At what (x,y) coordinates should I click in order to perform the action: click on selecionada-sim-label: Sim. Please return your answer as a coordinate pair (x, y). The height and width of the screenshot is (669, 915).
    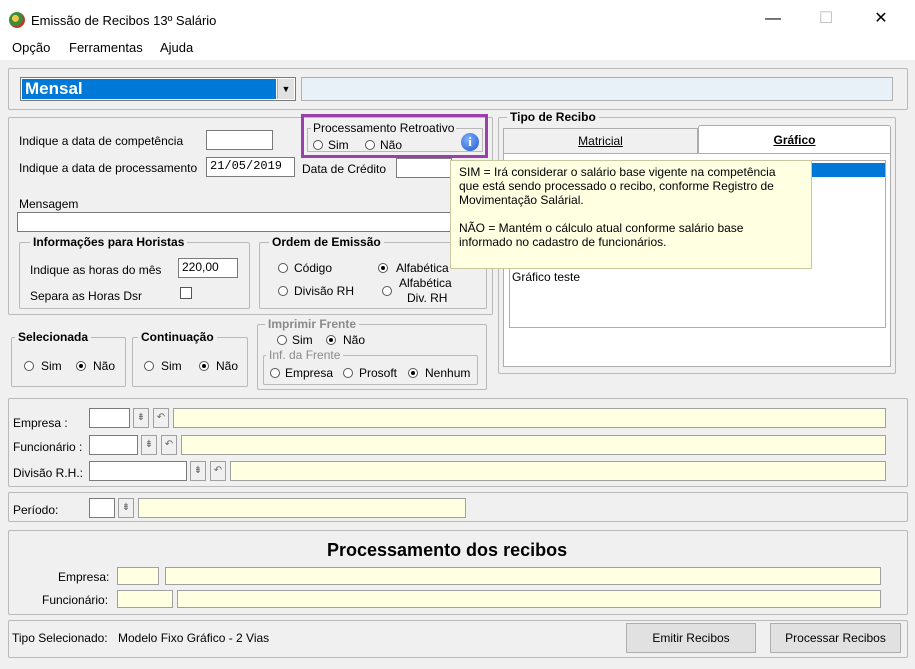
    Looking at the image, I should click on (51, 366).